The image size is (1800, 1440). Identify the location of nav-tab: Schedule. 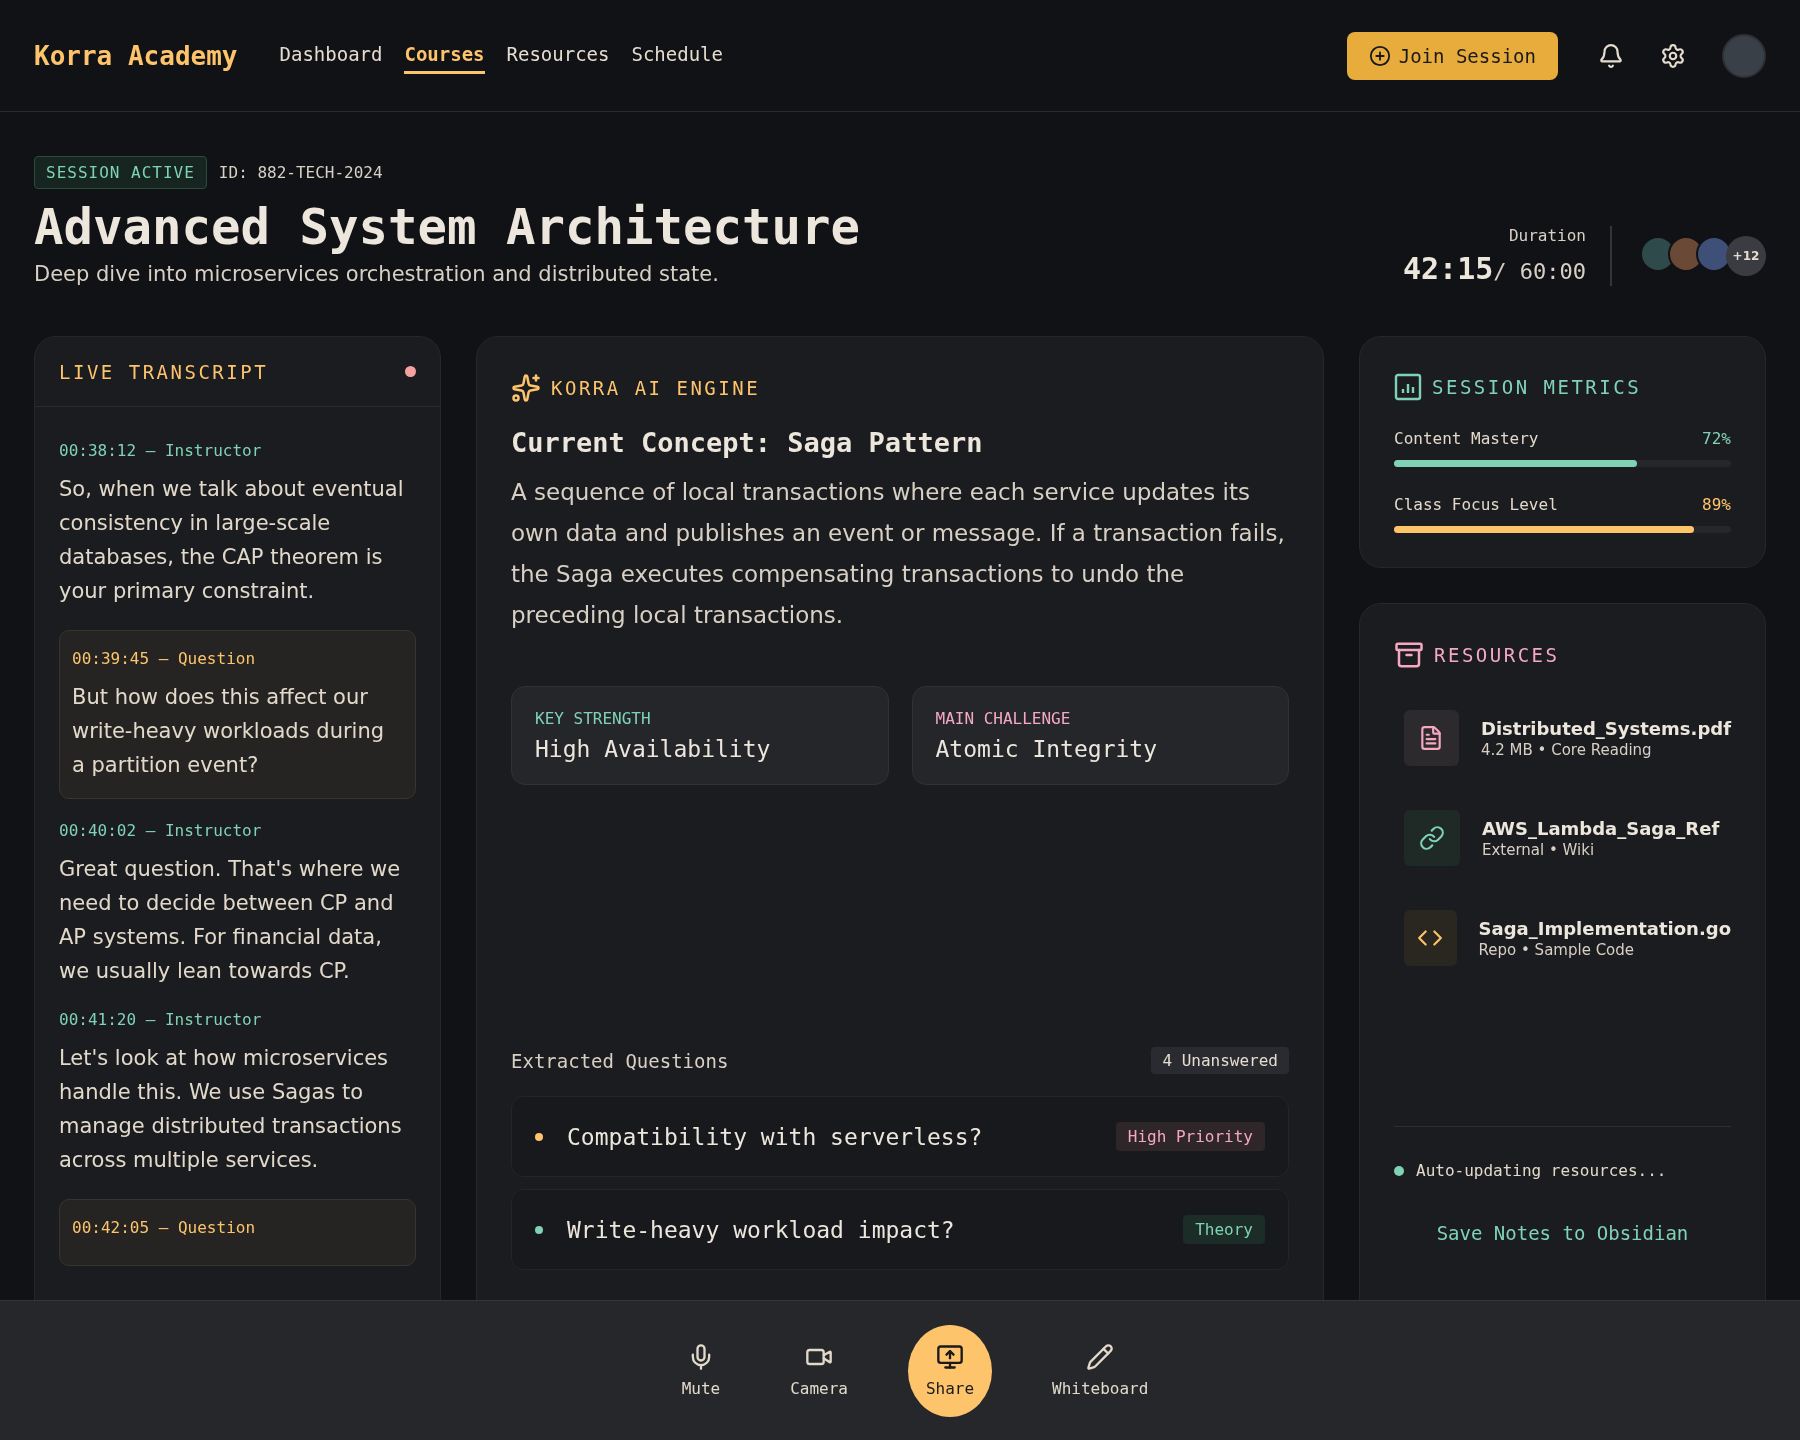
(677, 55).